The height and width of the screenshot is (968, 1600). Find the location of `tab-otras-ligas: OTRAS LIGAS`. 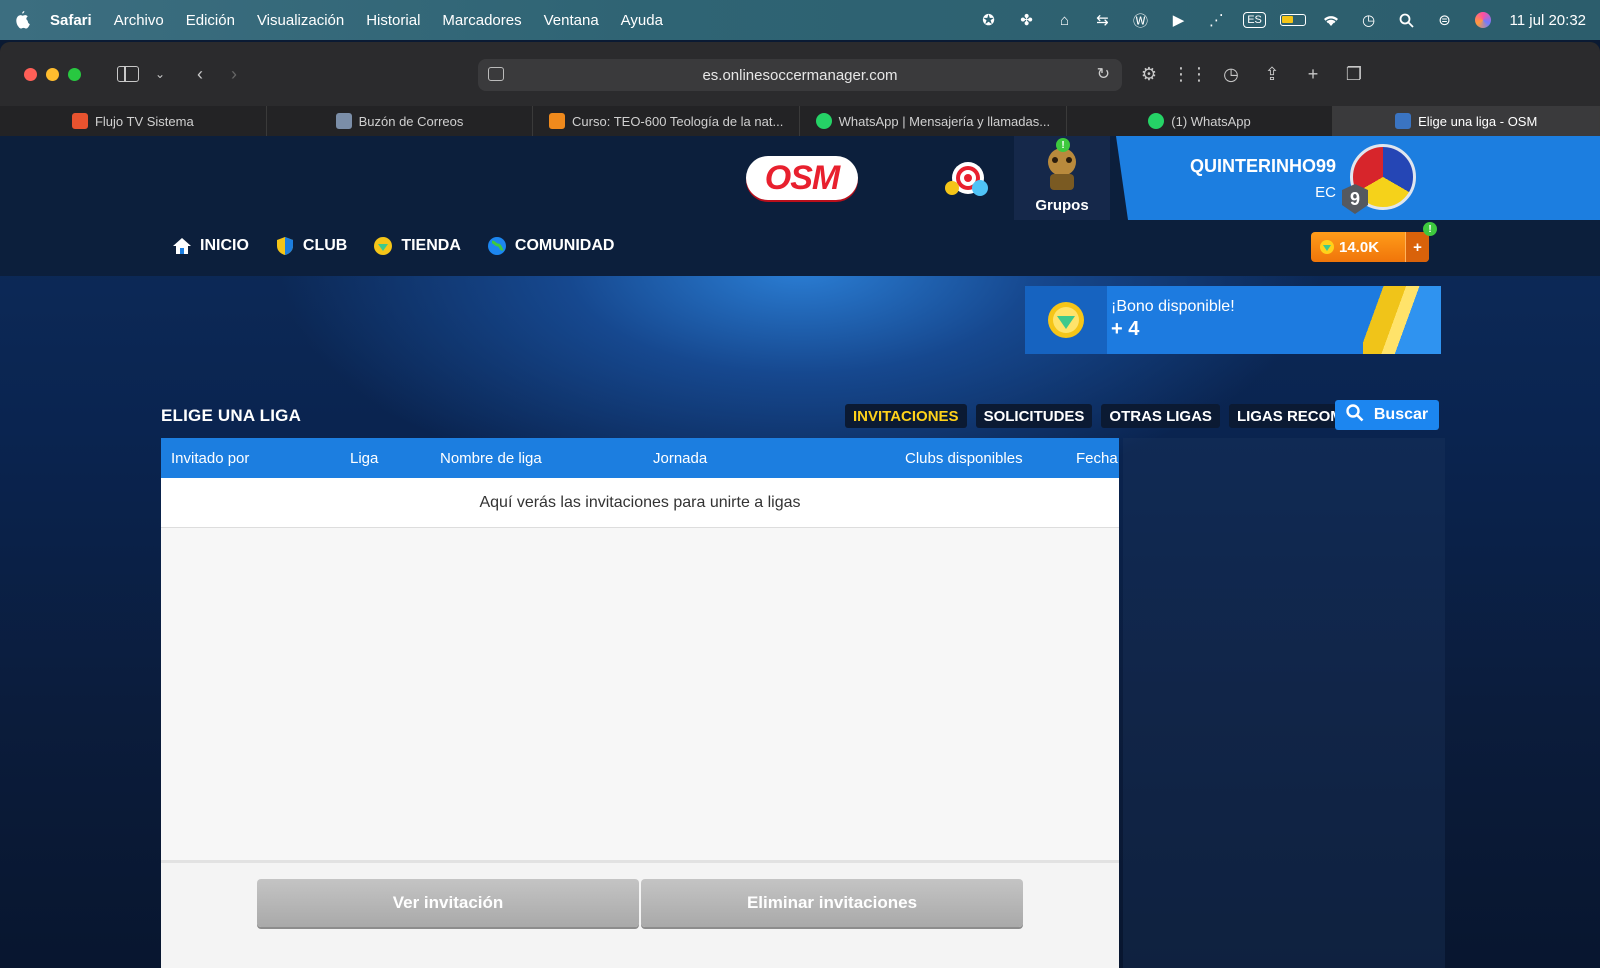

tab-otras-ligas: OTRAS LIGAS is located at coordinates (1160, 416).